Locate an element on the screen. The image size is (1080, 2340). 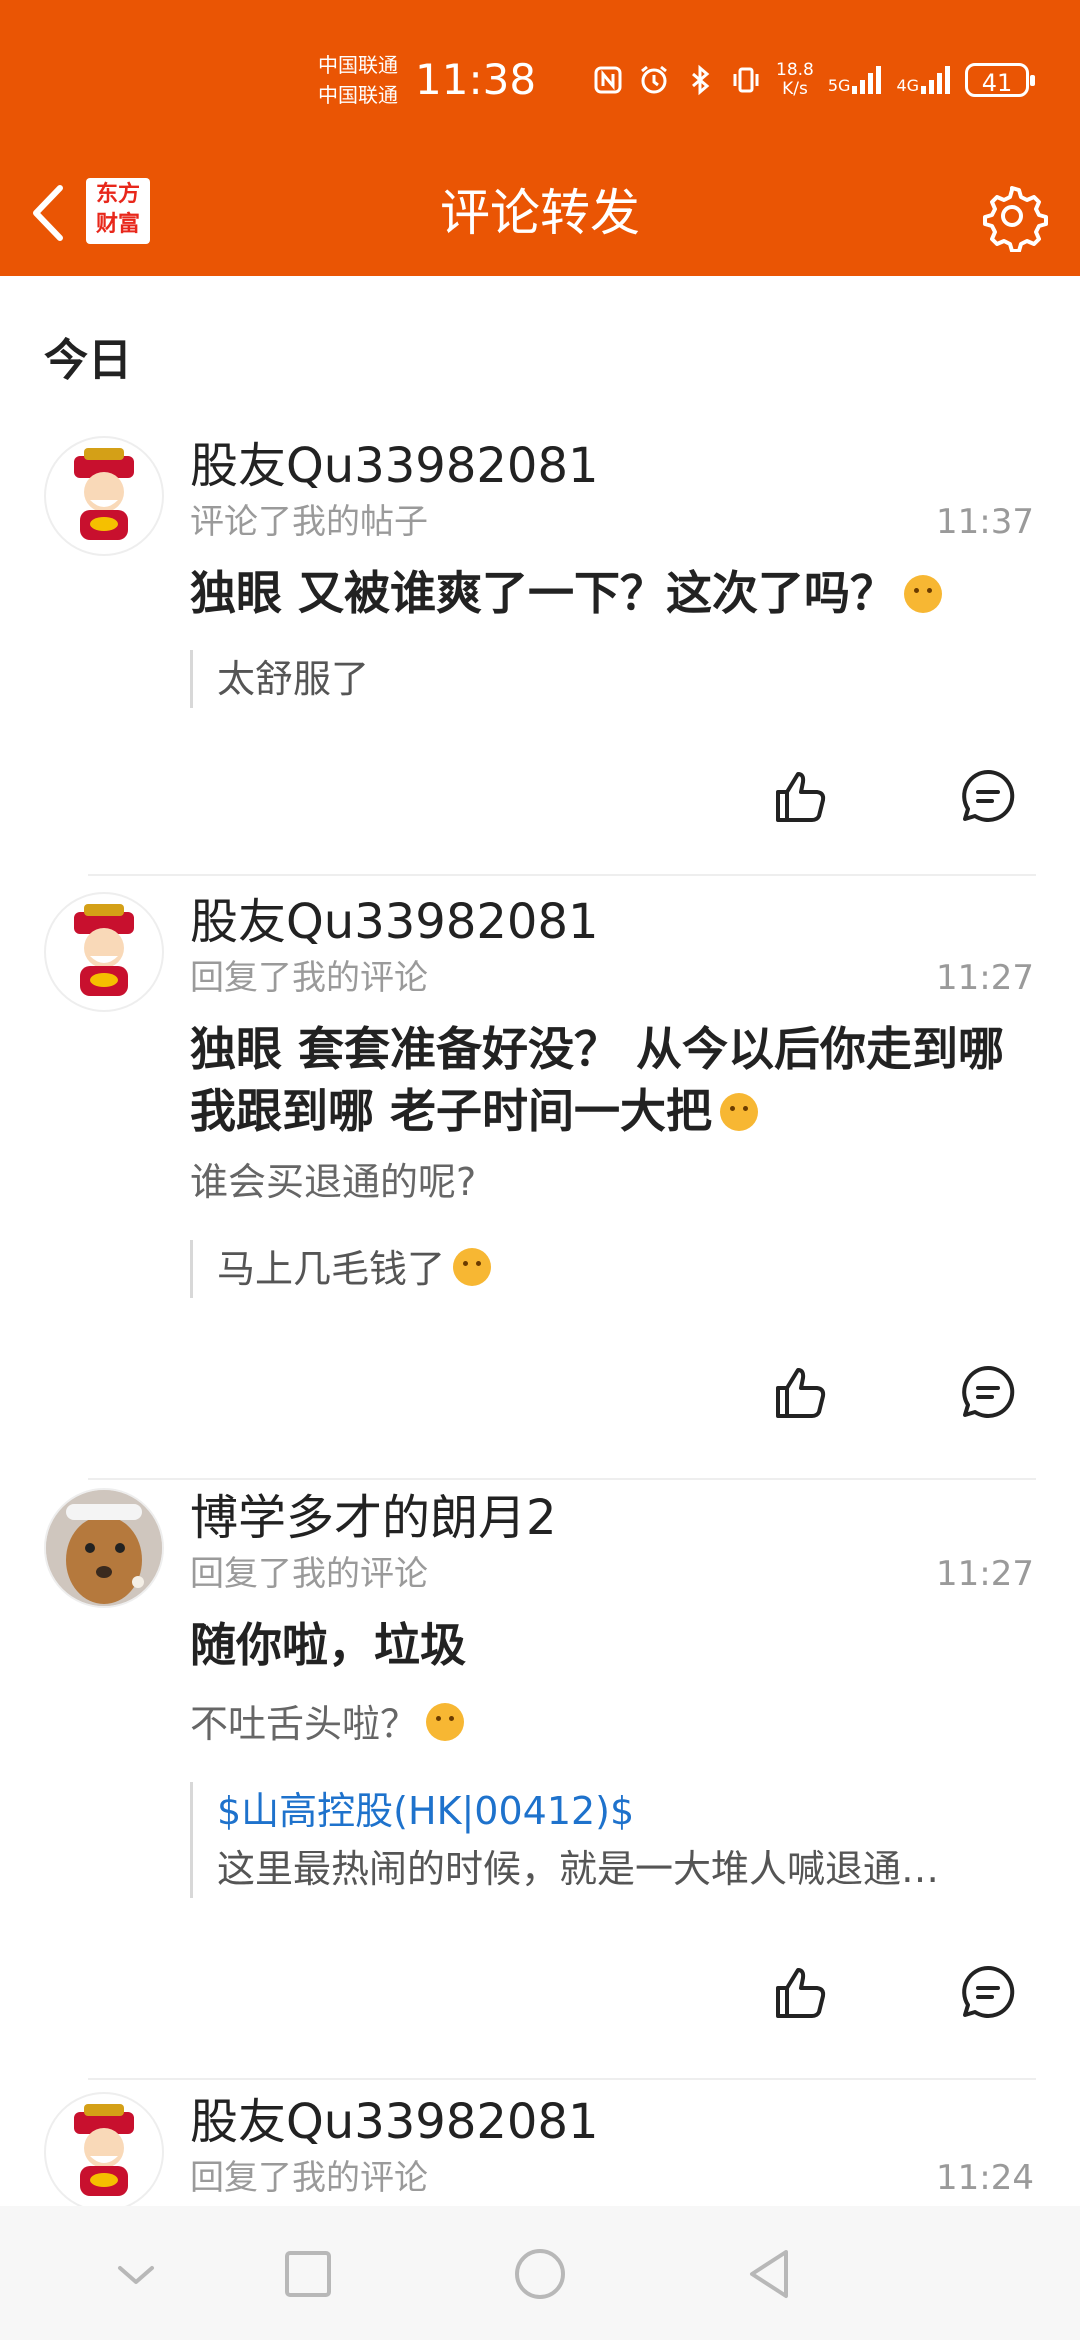
comment-text: 独眼 套套准备好没？ 从今以后你走到哪我跟到哪 老子时间一大把 is located at coordinates (615, 1080).